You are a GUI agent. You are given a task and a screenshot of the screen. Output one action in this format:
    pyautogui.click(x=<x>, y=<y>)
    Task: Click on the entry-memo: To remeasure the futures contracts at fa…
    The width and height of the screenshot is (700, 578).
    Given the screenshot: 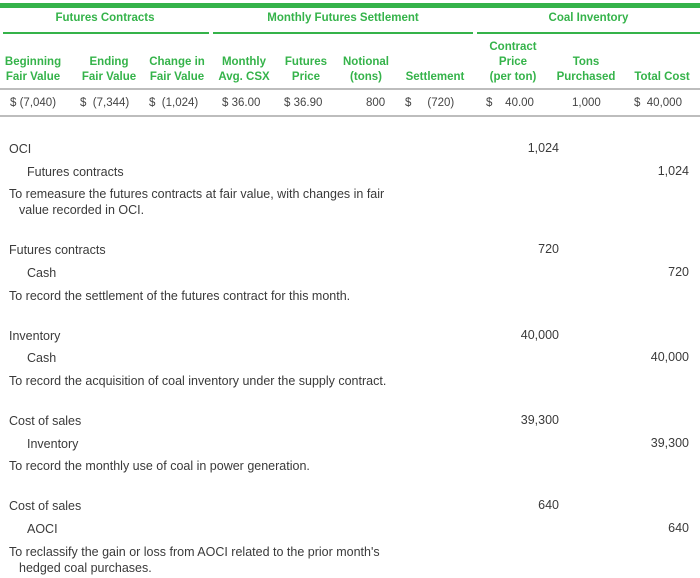 What is the action you would take?
    pyautogui.click(x=197, y=194)
    